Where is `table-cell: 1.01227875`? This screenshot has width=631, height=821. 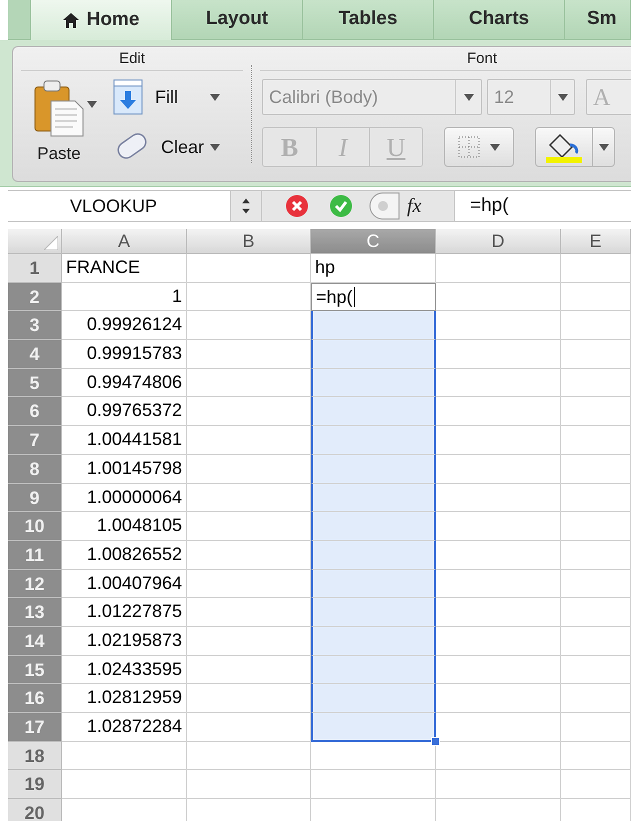
table-cell: 1.01227875 is located at coordinates (124, 612).